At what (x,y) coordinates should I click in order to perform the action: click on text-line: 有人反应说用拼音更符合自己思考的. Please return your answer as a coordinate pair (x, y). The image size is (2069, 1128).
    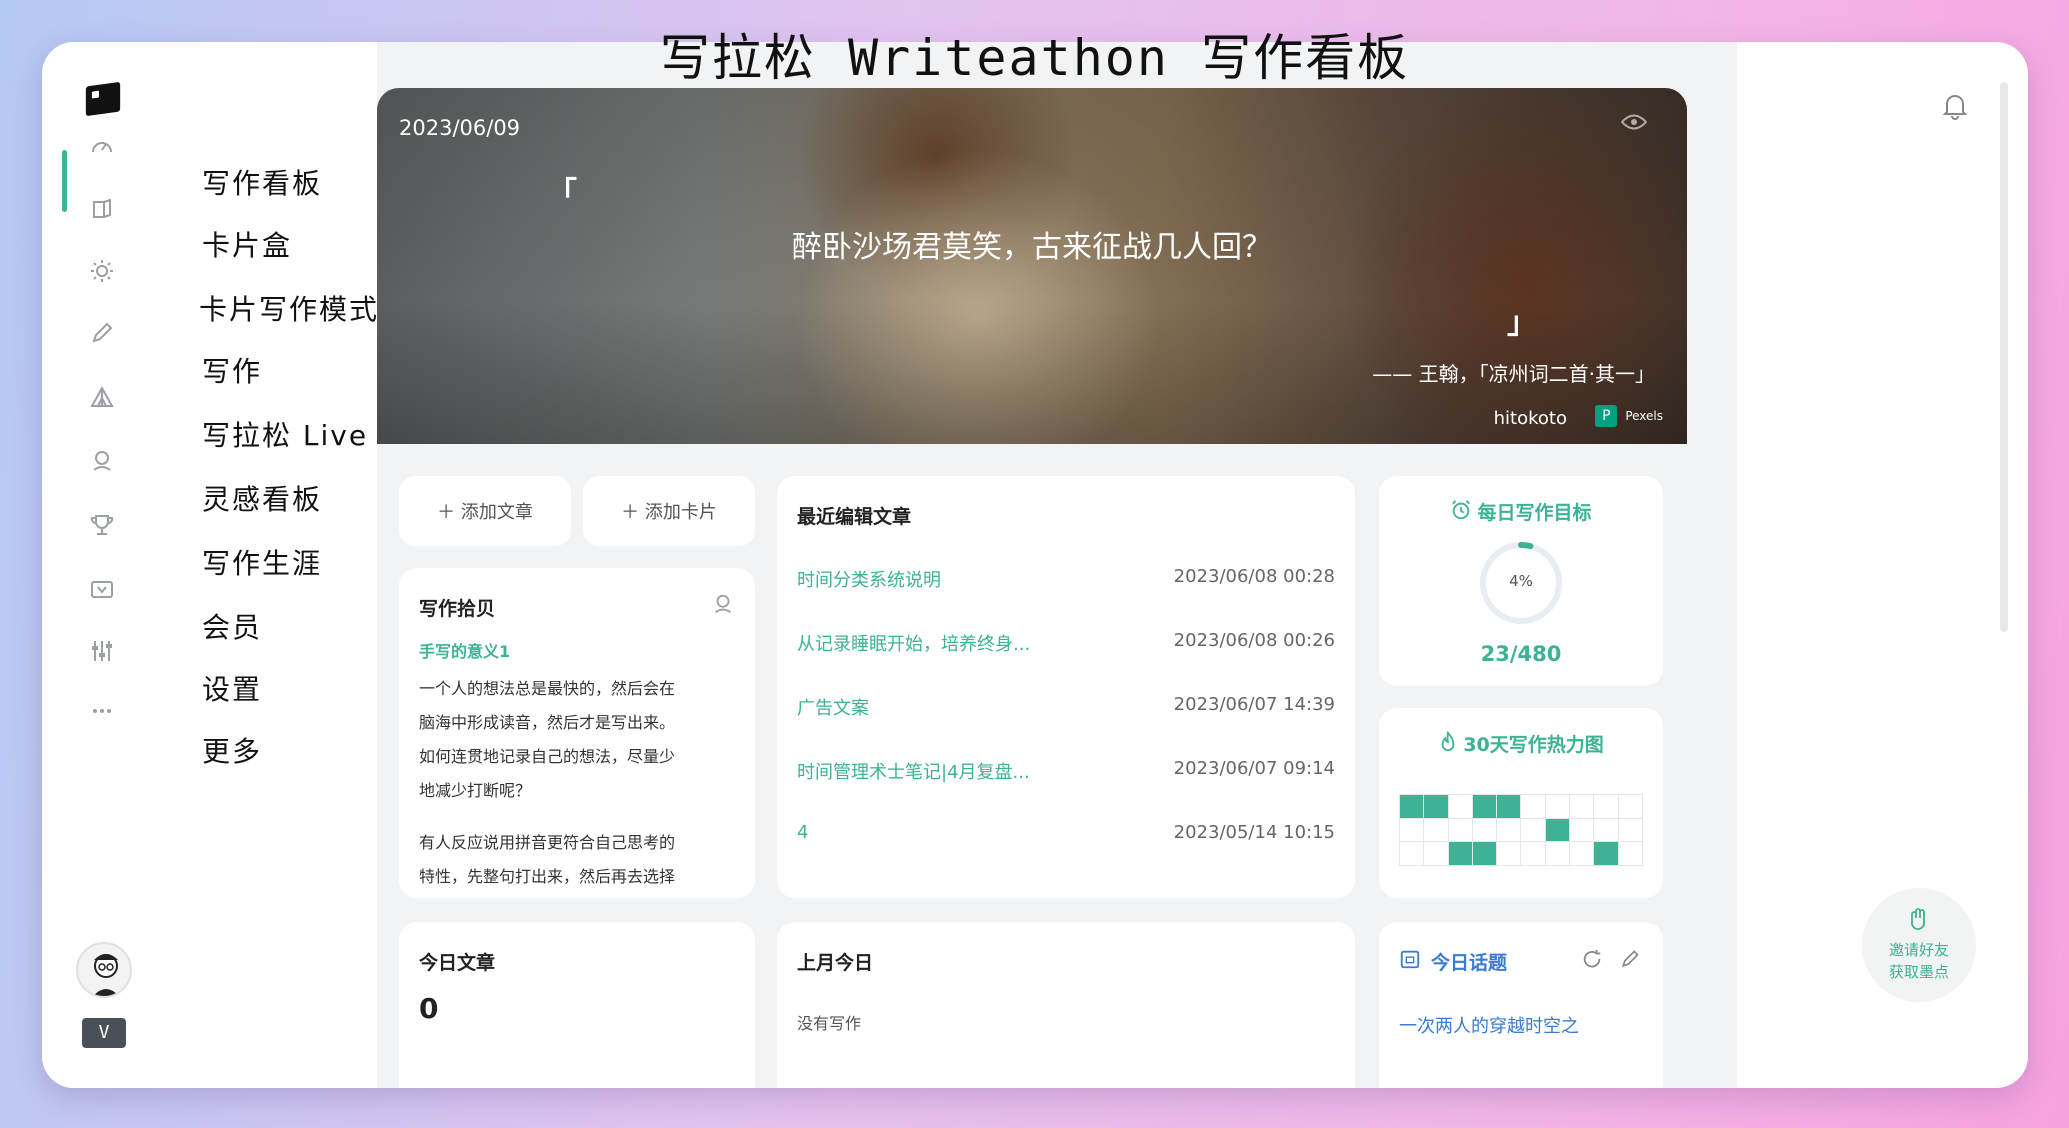
    Looking at the image, I should click on (547, 843).